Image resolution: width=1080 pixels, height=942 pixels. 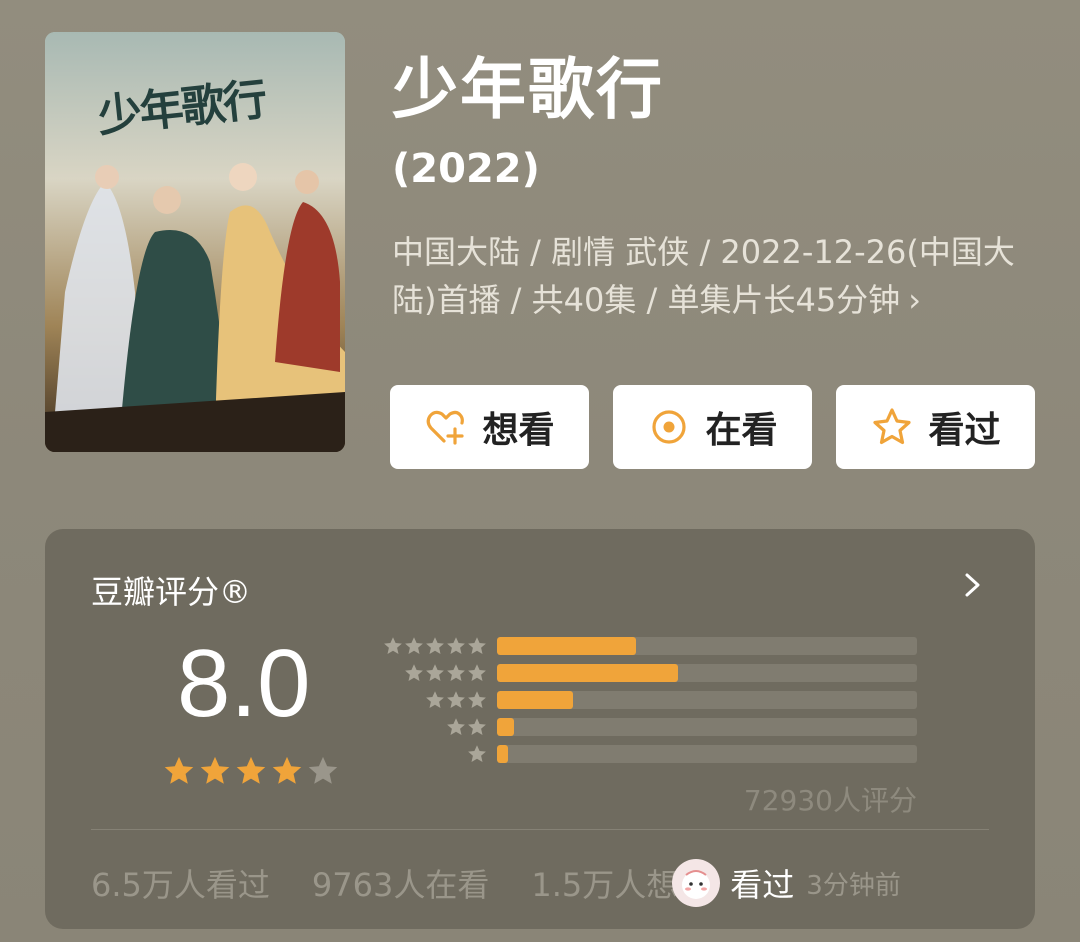 I want to click on distribution-row-1-star, so click(x=657, y=754).